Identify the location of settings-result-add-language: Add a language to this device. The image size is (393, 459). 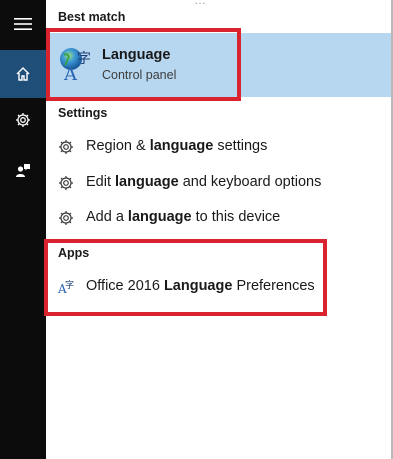
(218, 218).